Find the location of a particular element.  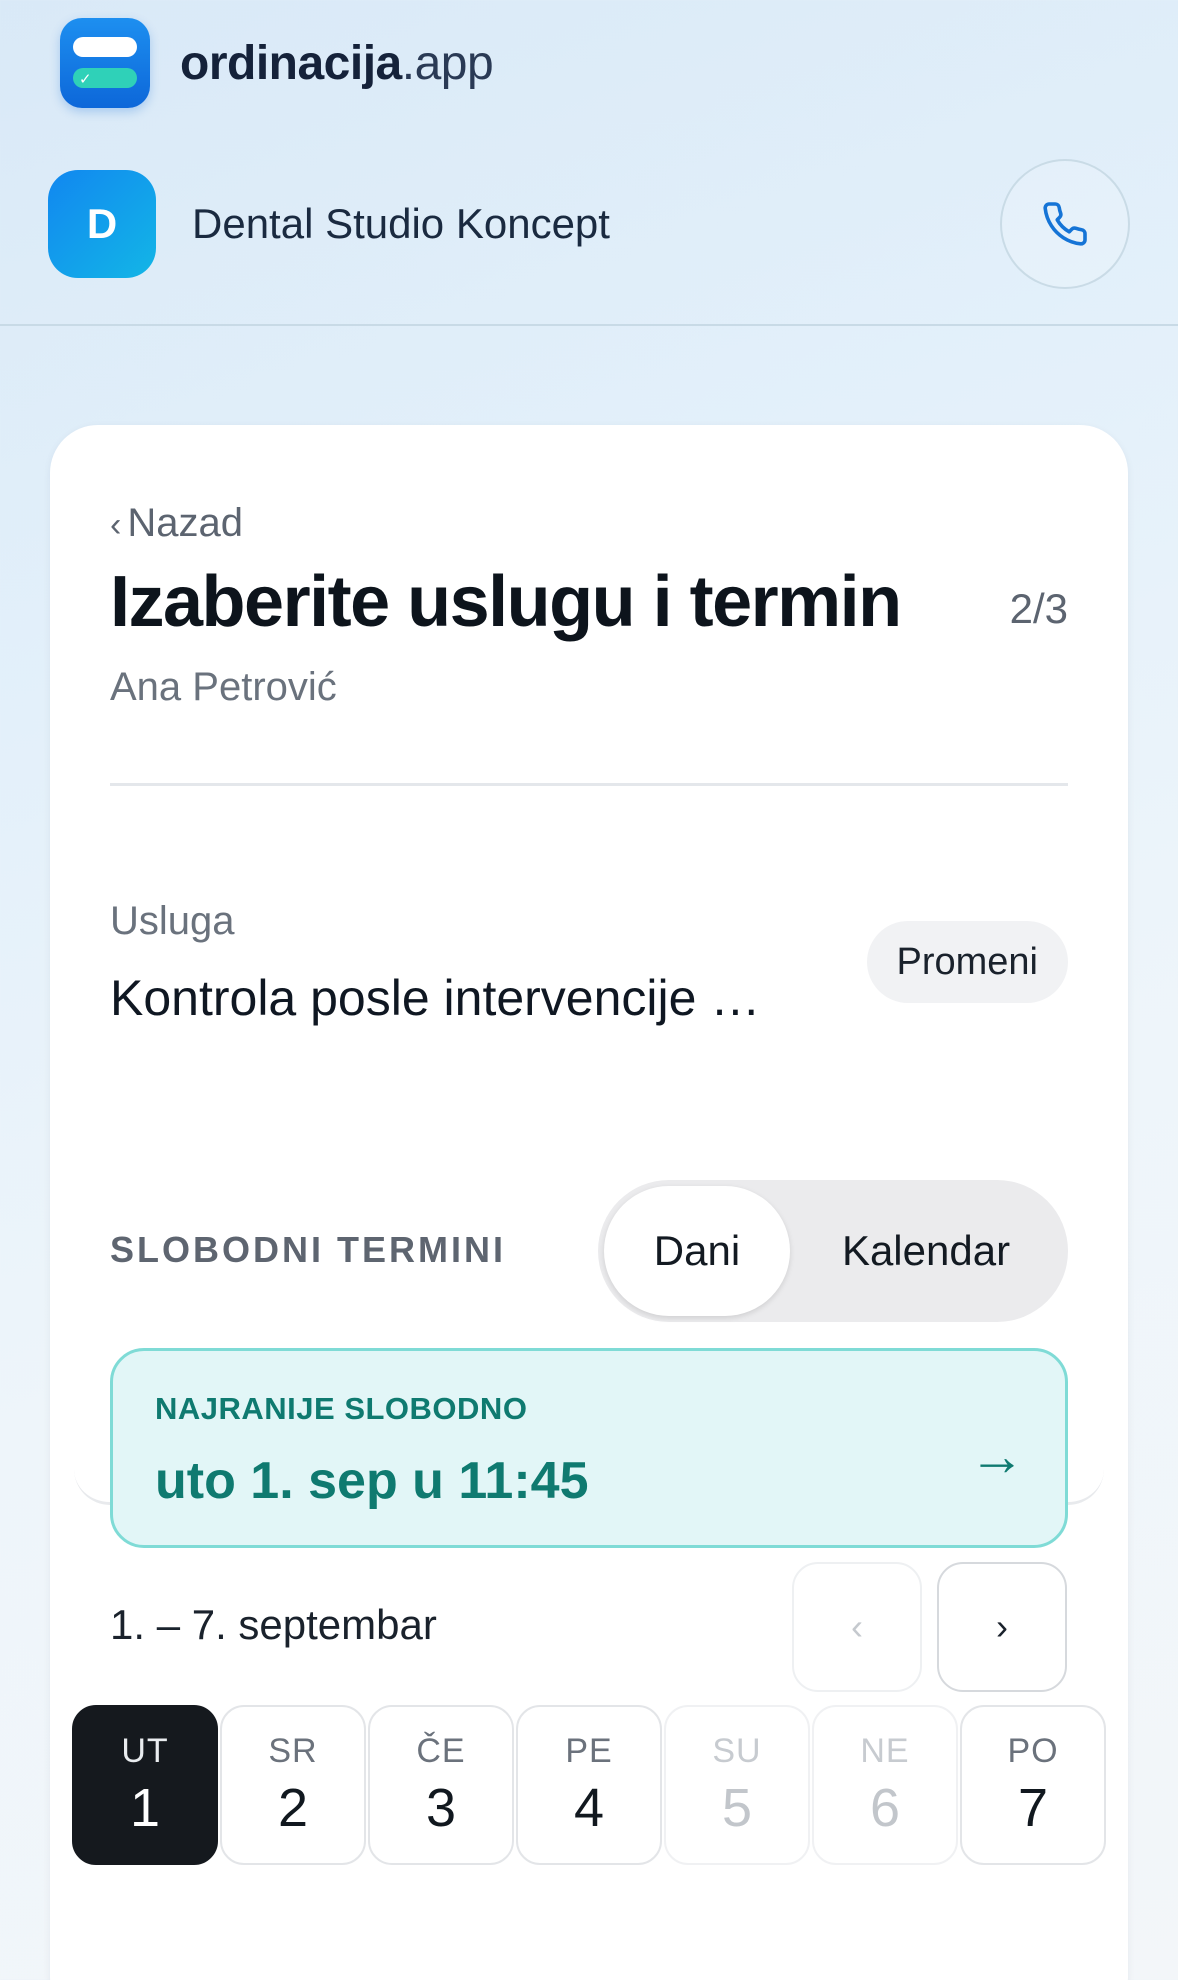

header-divider is located at coordinates (589, 325).